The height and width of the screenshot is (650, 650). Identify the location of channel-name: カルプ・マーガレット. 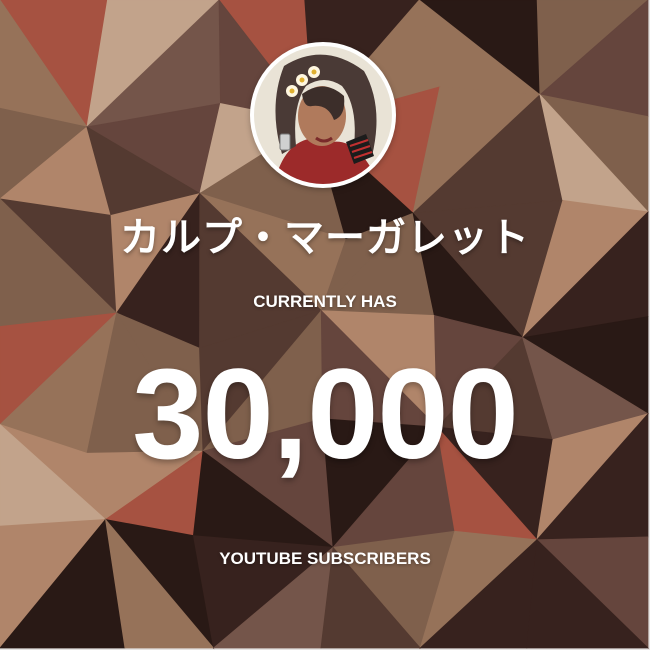
(325, 238).